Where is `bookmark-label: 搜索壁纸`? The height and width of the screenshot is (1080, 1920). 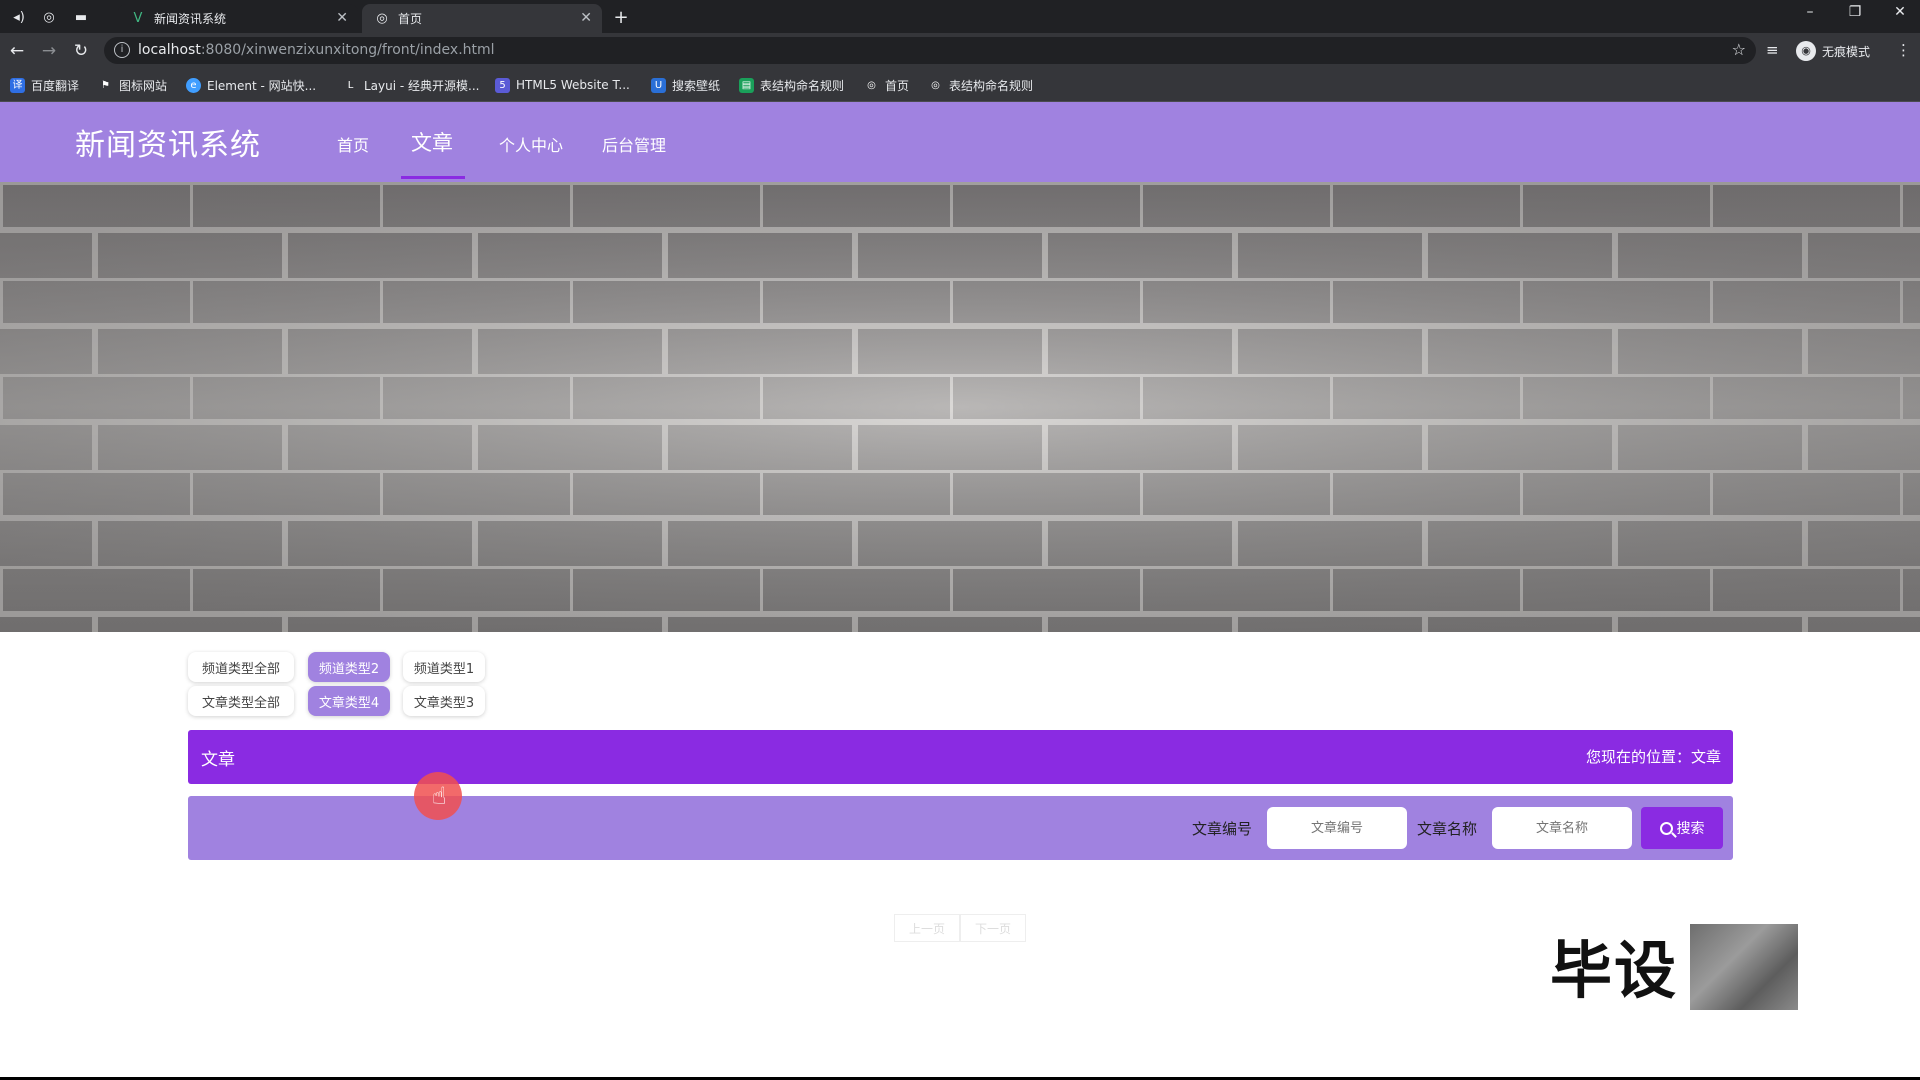 bookmark-label: 搜索壁纸 is located at coordinates (696, 85).